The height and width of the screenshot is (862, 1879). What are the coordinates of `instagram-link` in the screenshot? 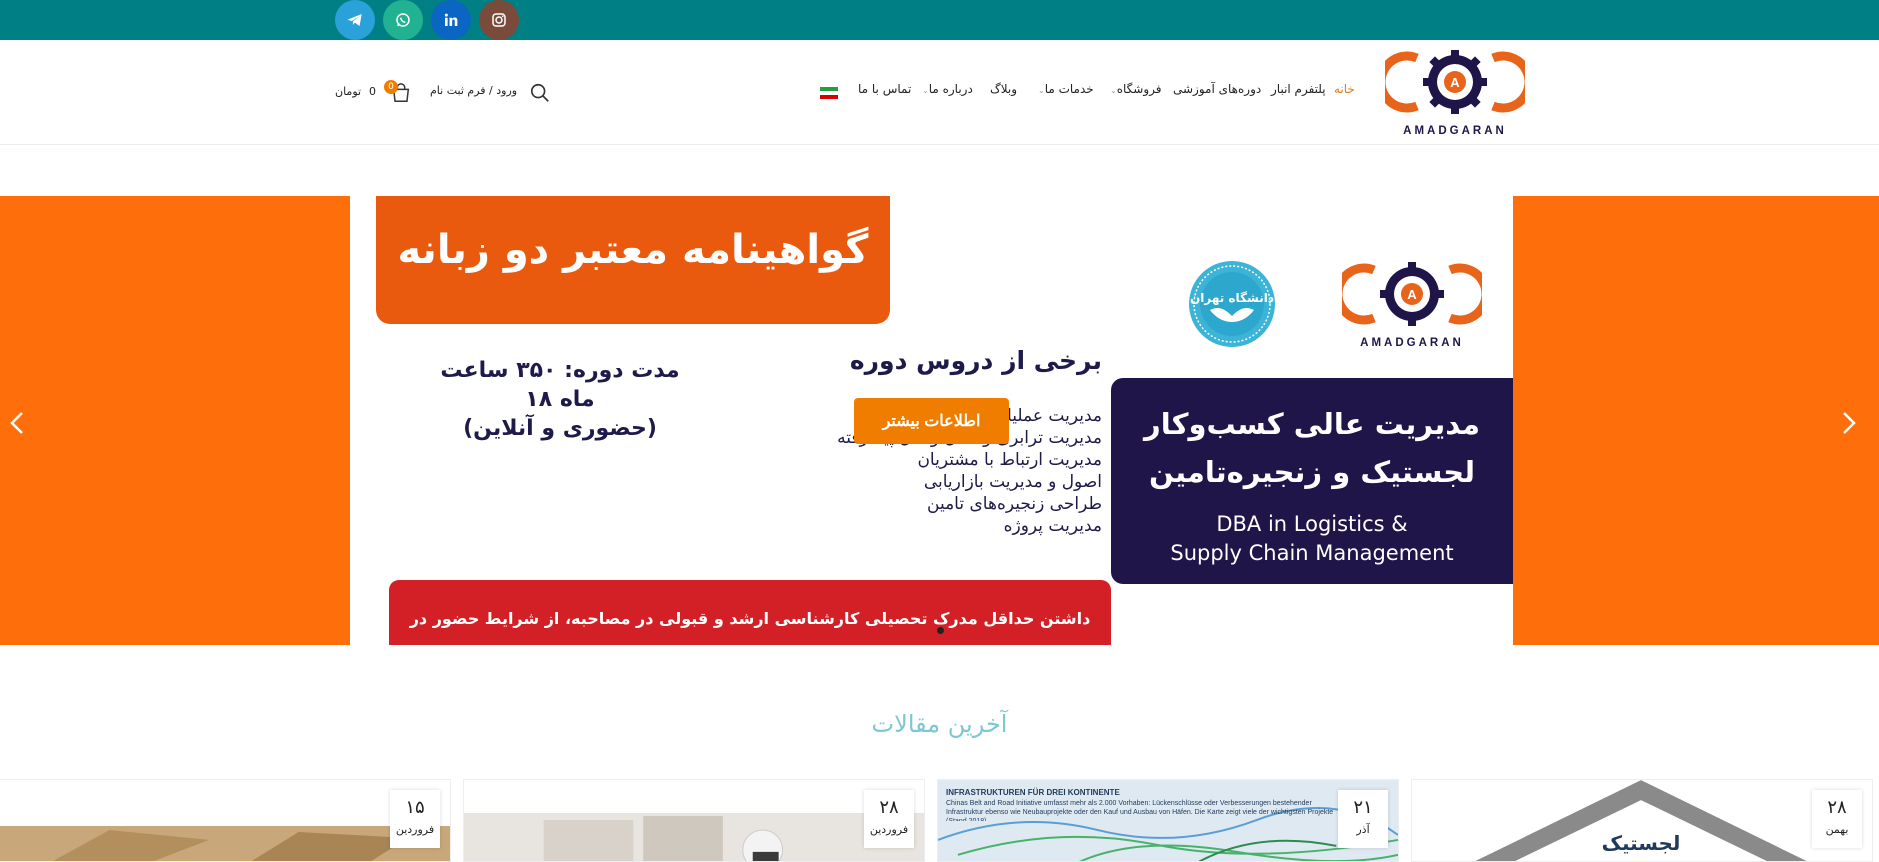 It's located at (499, 20).